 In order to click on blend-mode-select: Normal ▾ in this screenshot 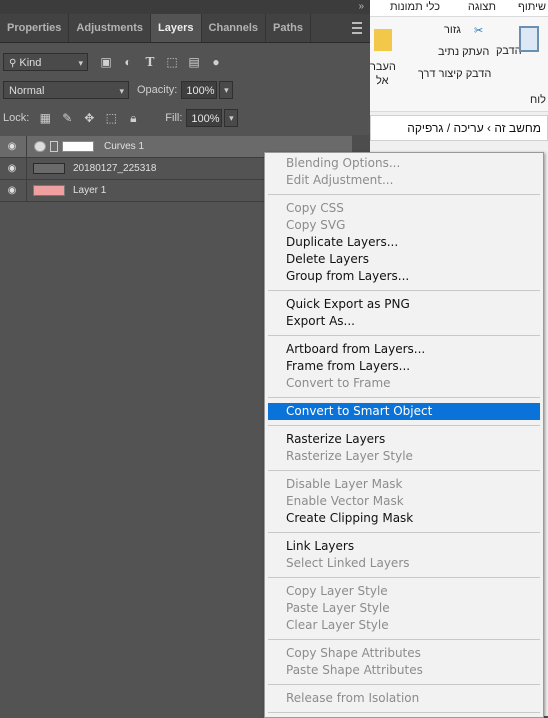, I will do `click(66, 90)`.